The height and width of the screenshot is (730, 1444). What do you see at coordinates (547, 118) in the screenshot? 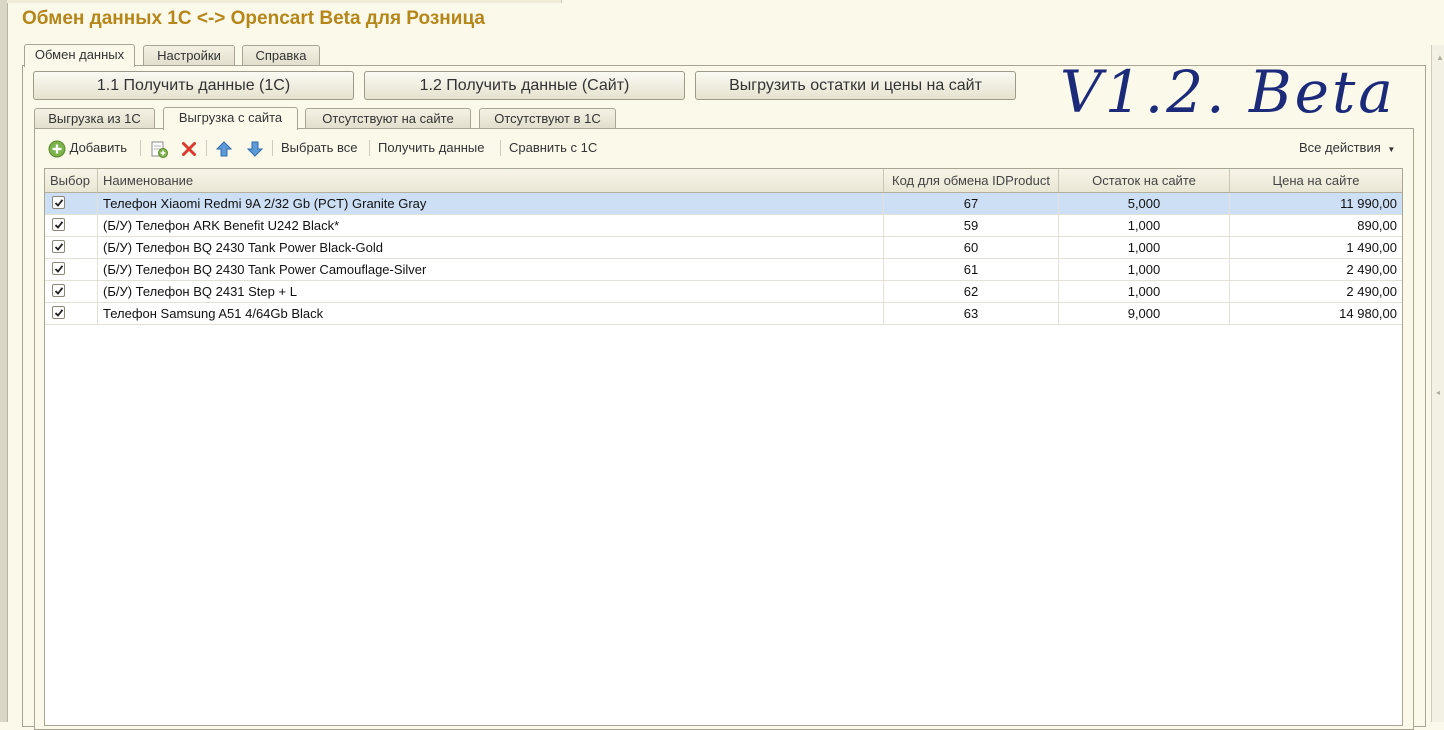
I see `subtab-missing-in-1c: Отсутствуют в 1С` at bounding box center [547, 118].